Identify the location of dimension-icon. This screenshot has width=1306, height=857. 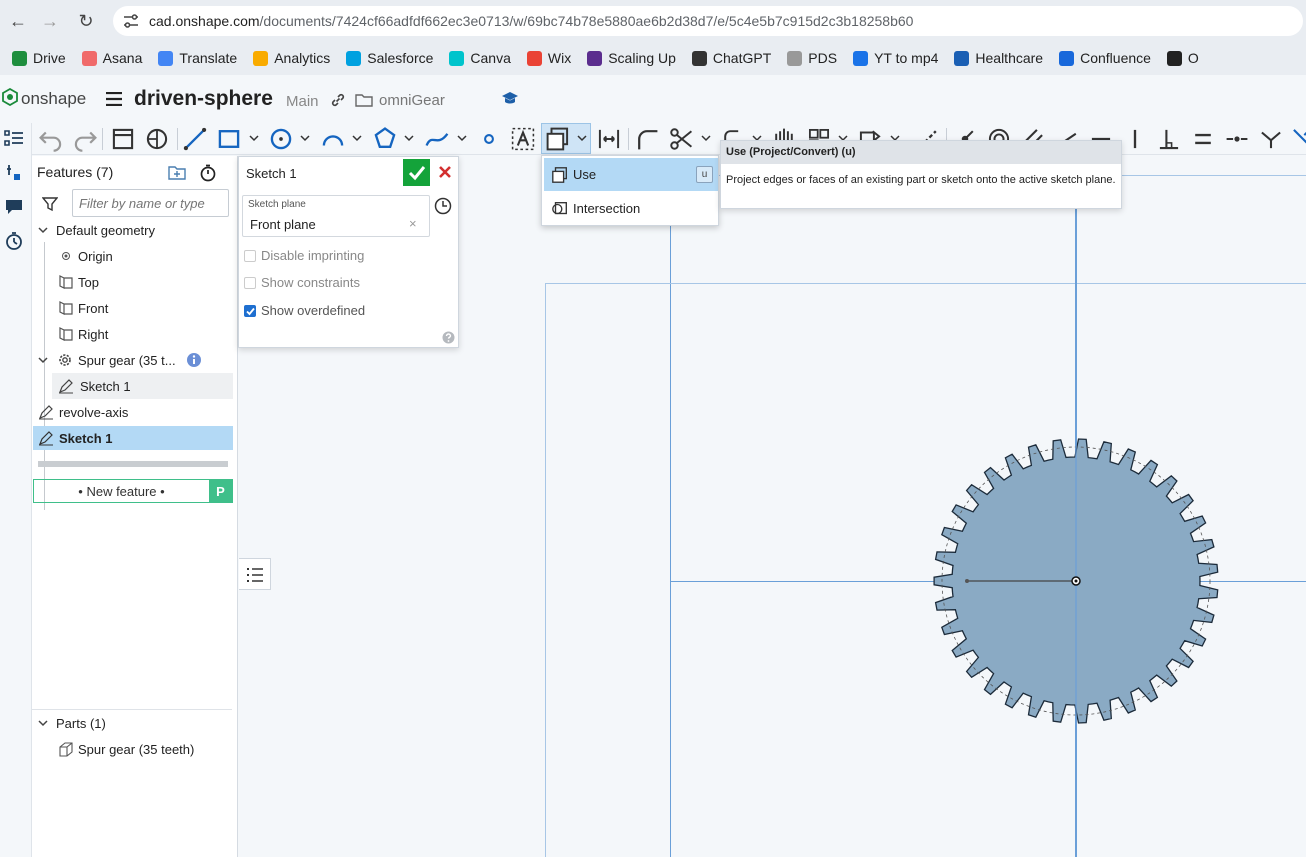
(609, 139).